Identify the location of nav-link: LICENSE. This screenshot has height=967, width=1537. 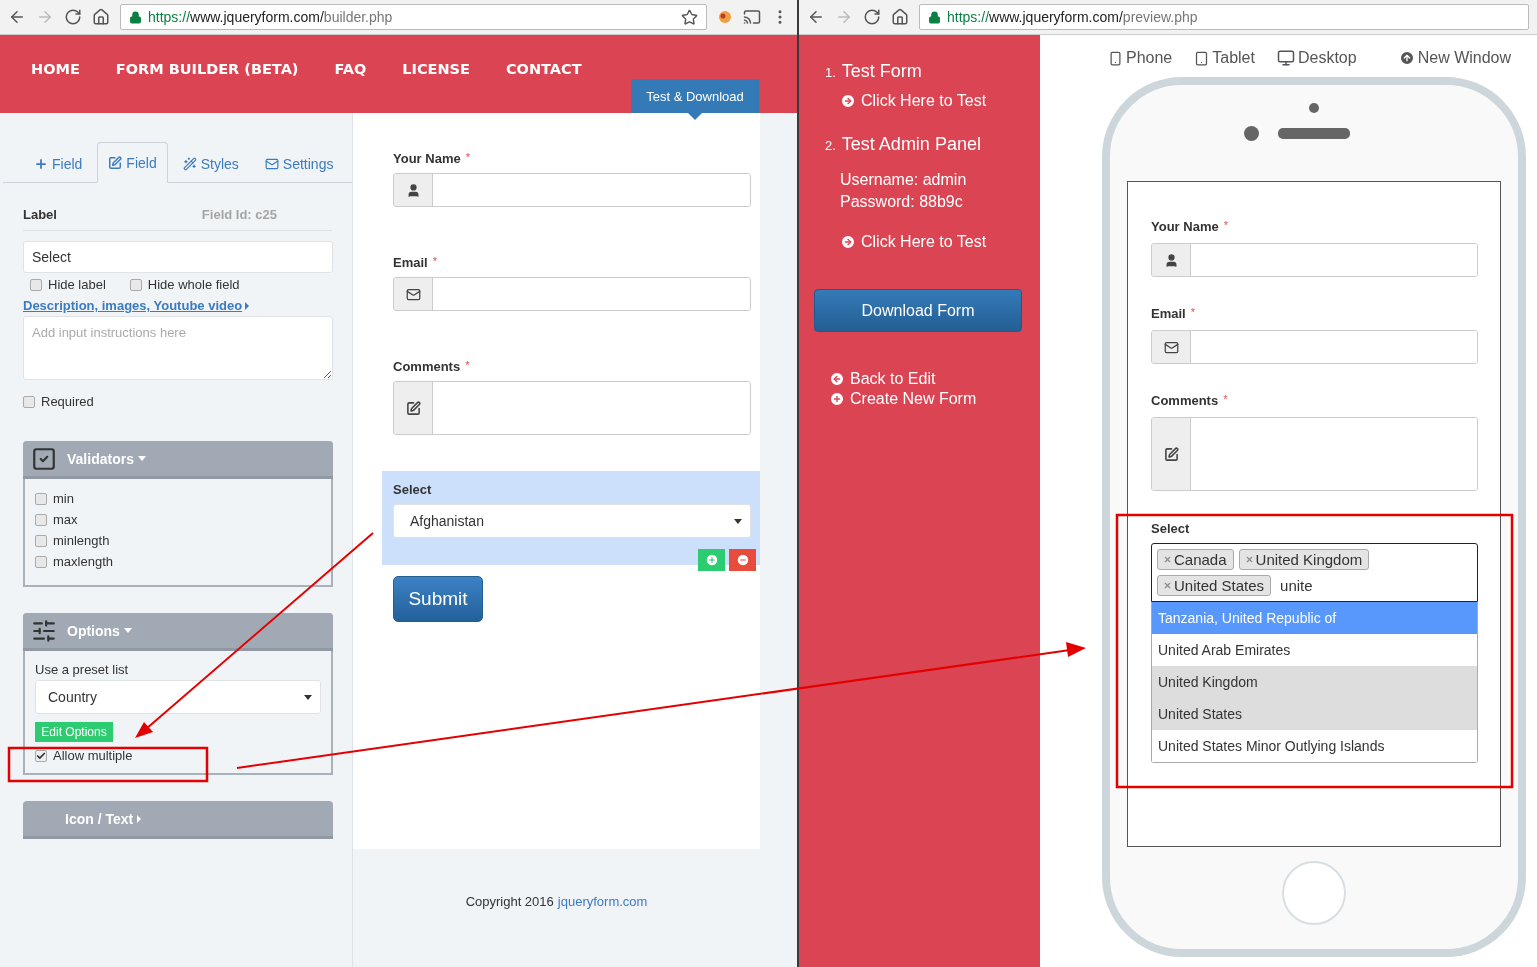
(436, 69).